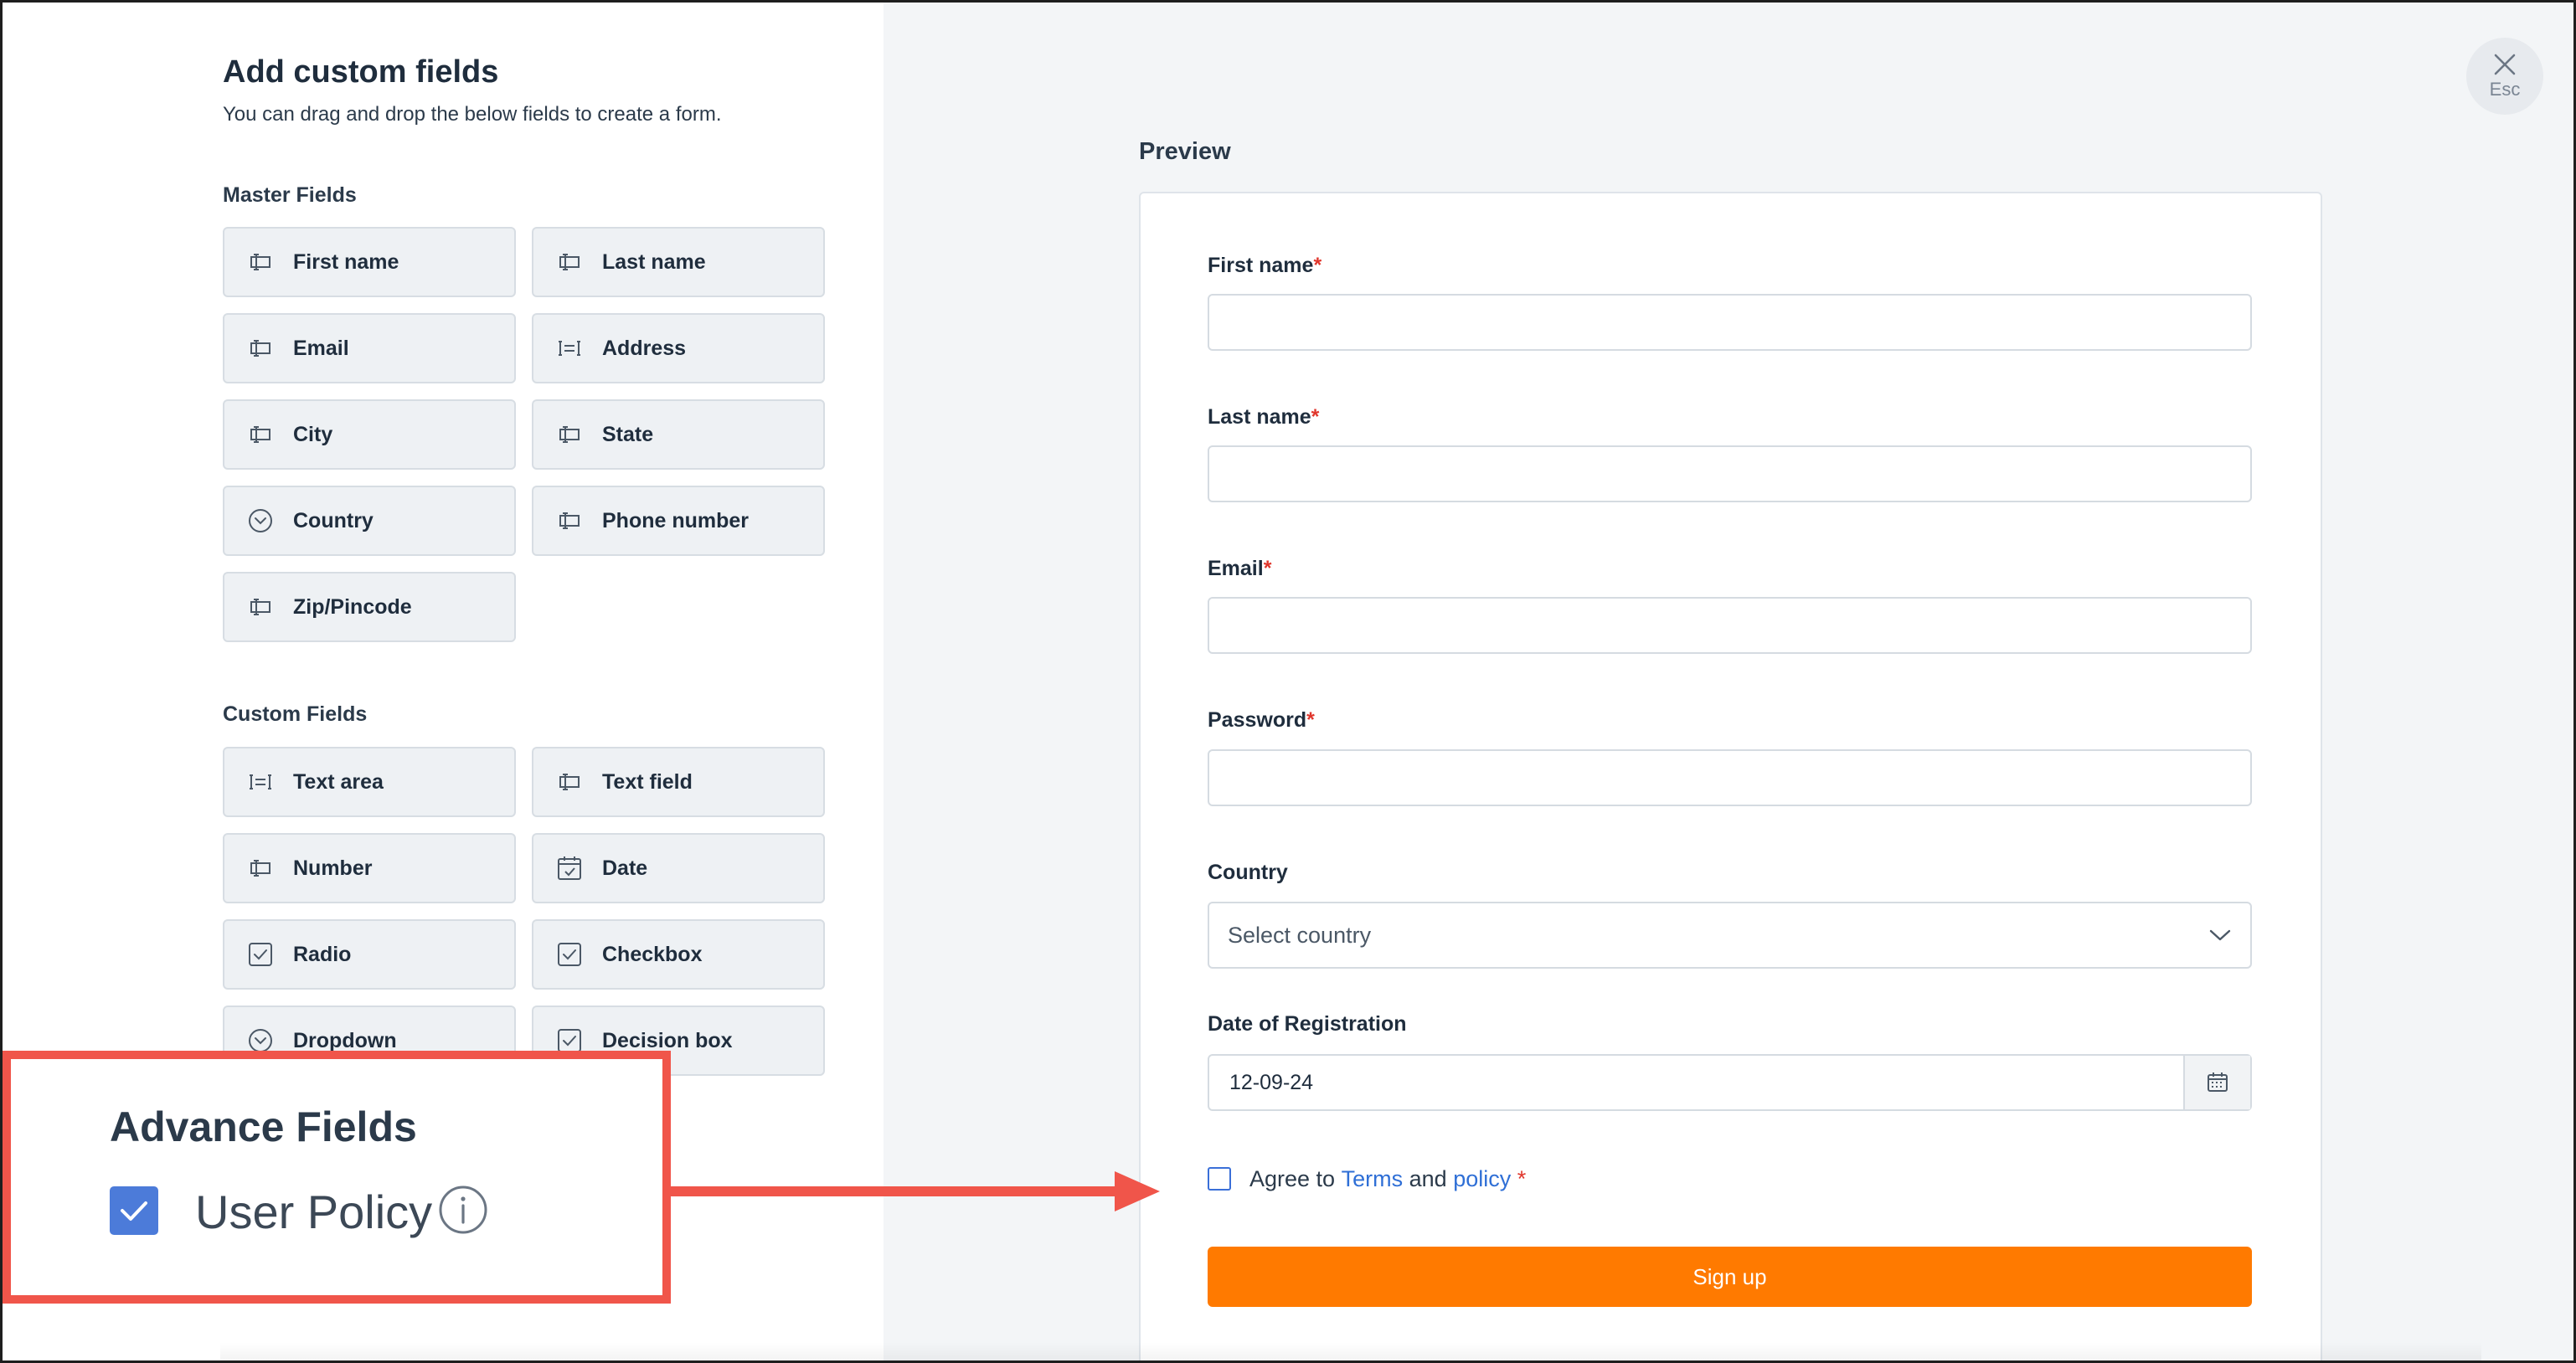  Describe the element at coordinates (1350, 1351) in the screenshot. I see `bottom-shadow` at that location.